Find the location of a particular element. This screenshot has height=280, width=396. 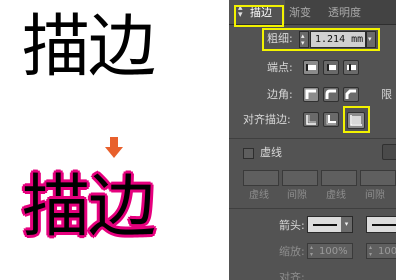

limit-label: 限 is located at coordinates (386, 94).